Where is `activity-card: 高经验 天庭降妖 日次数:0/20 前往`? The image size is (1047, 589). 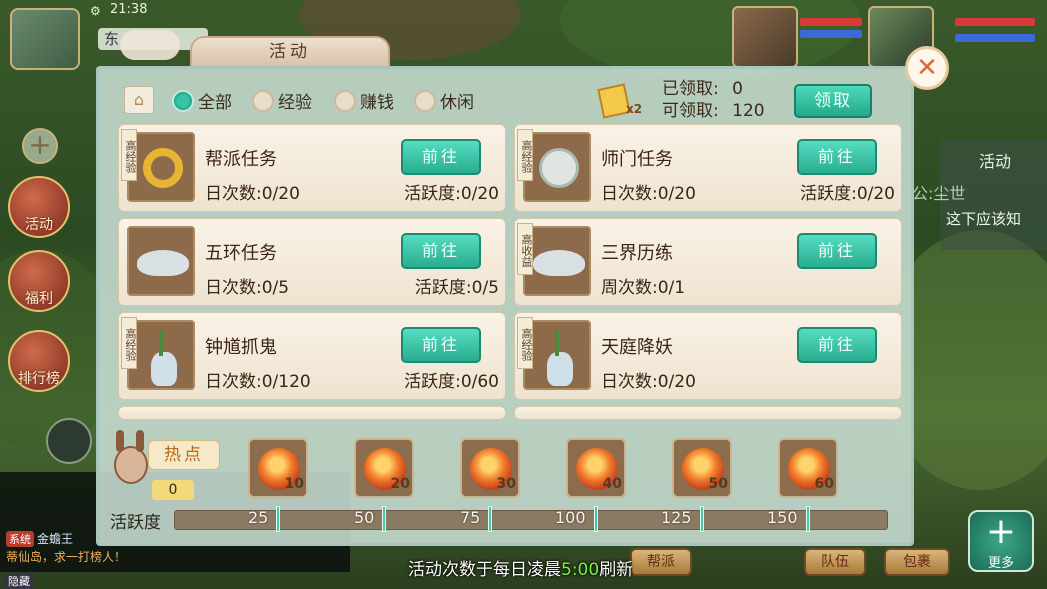 activity-card: 高经验 天庭降妖 日次数:0/20 前往 is located at coordinates (708, 356).